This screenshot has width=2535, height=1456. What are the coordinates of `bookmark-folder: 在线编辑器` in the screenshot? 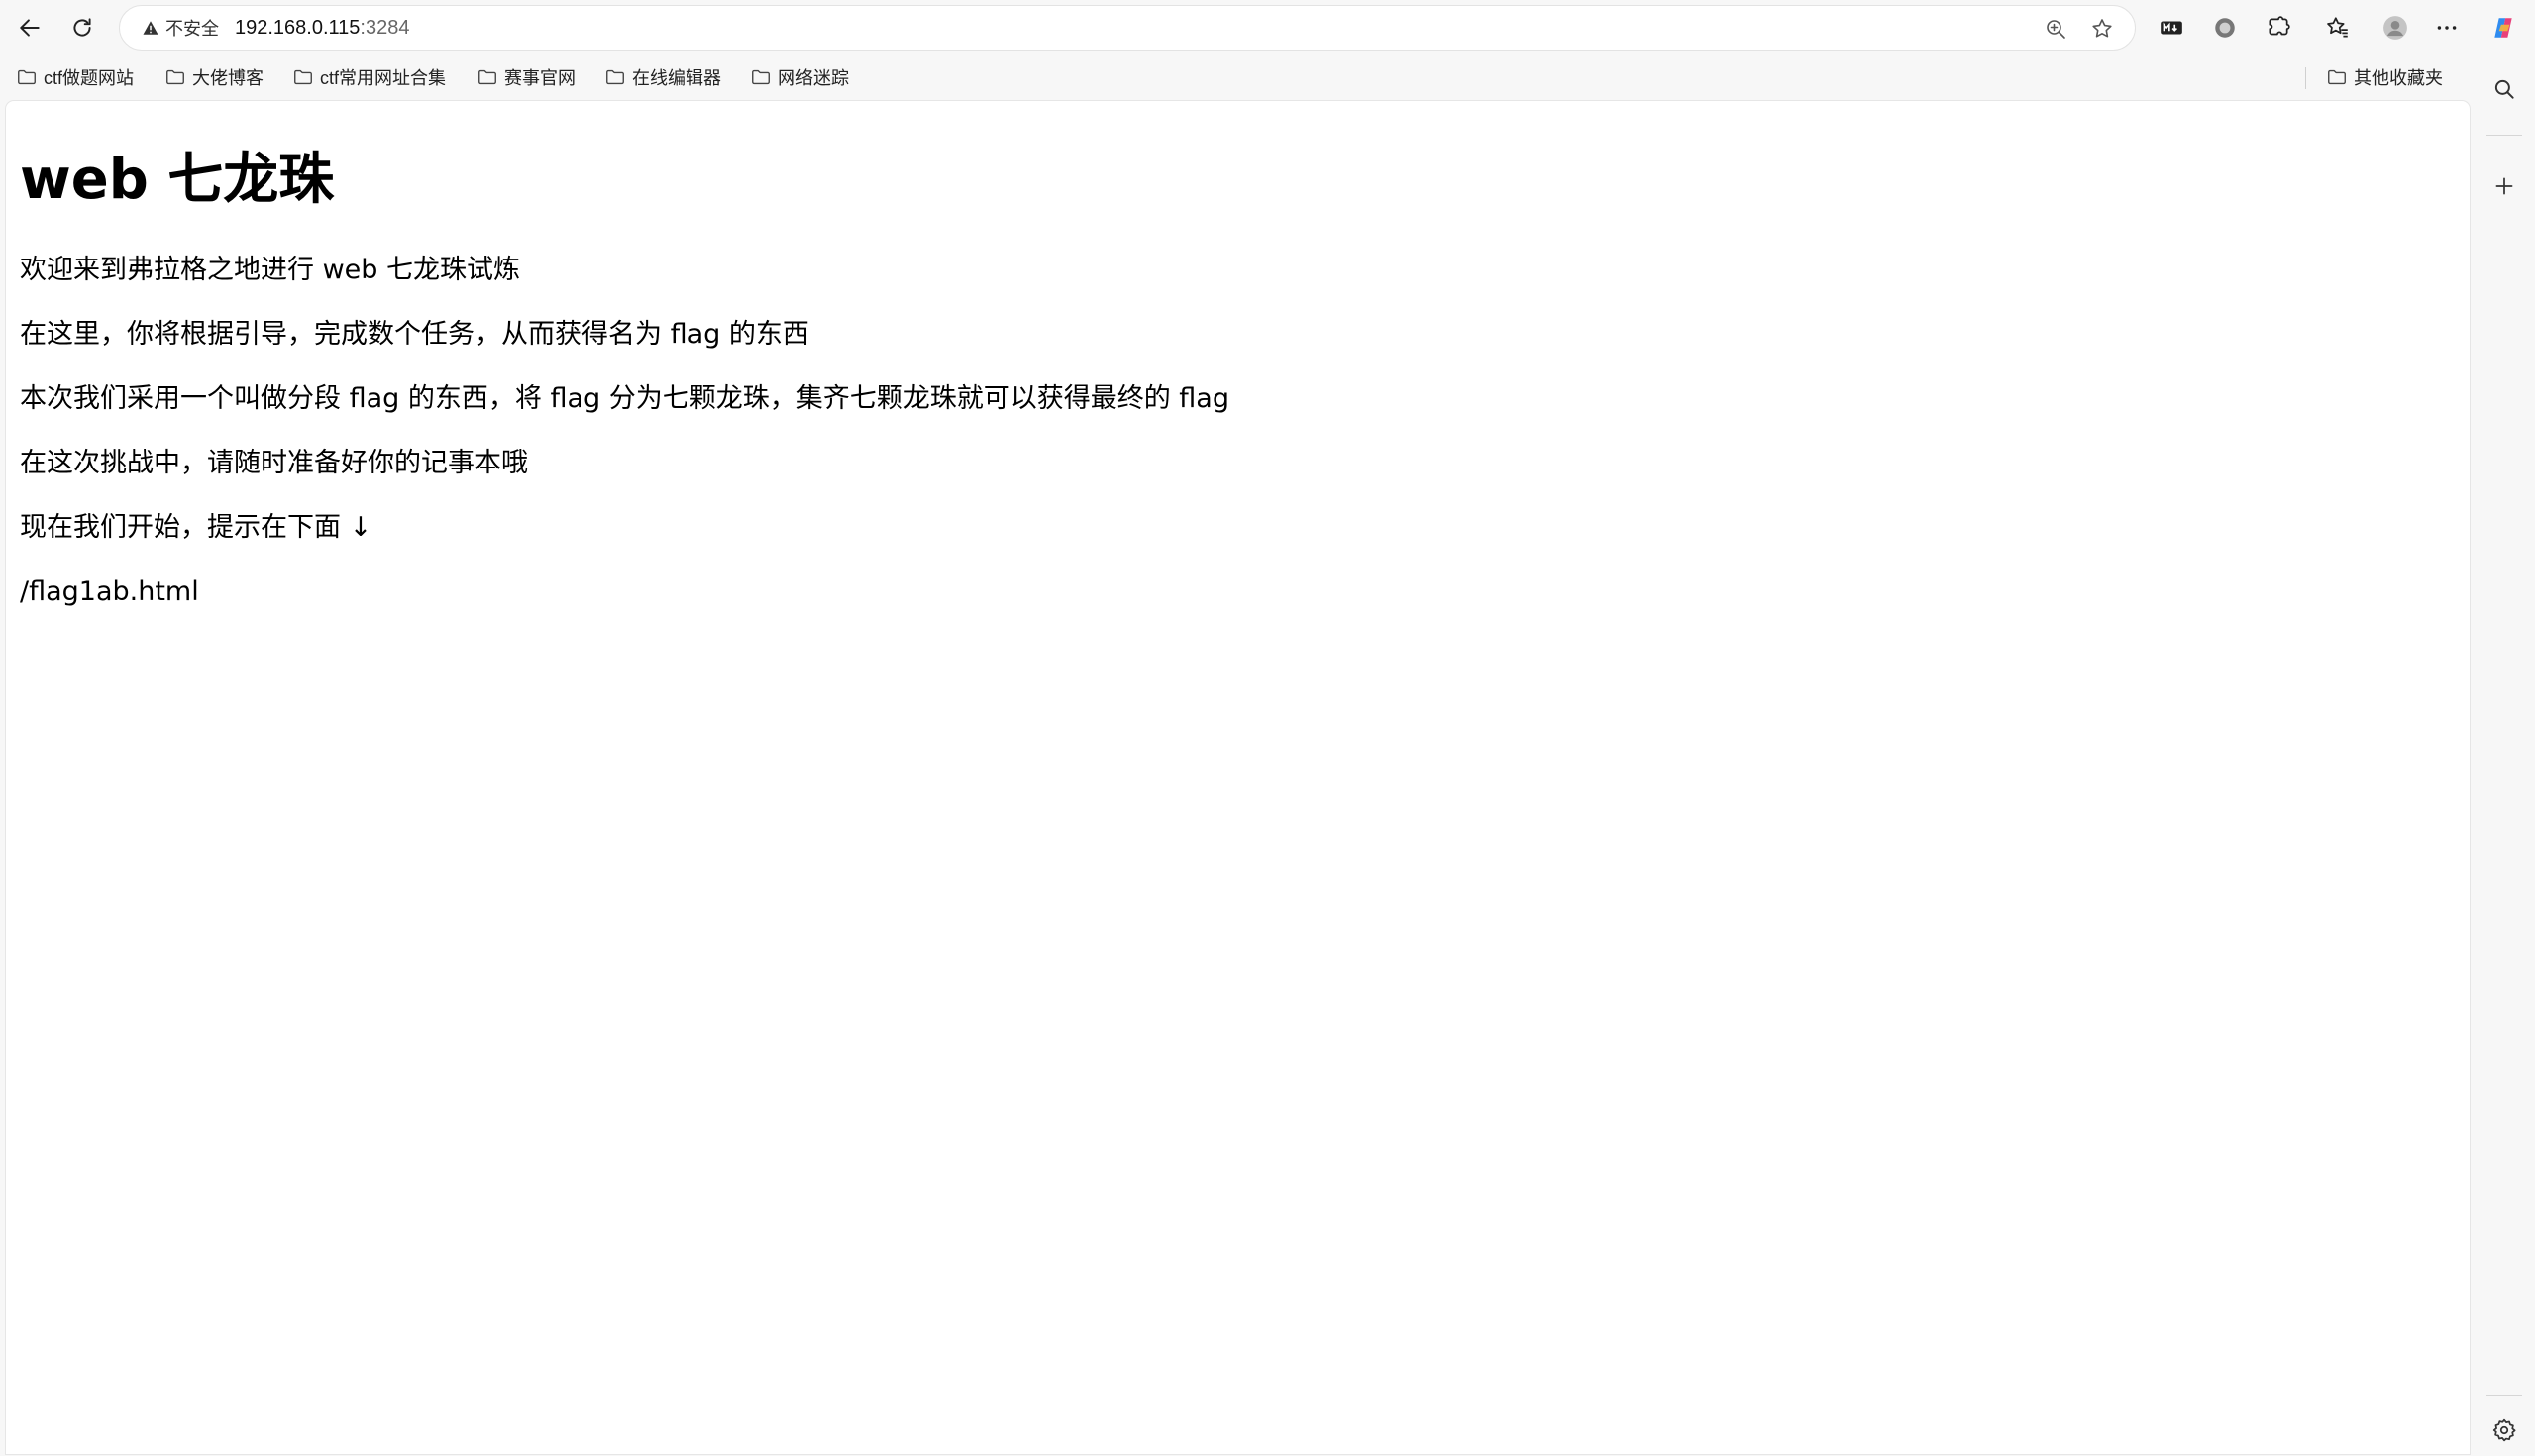 It's located at (662, 77).